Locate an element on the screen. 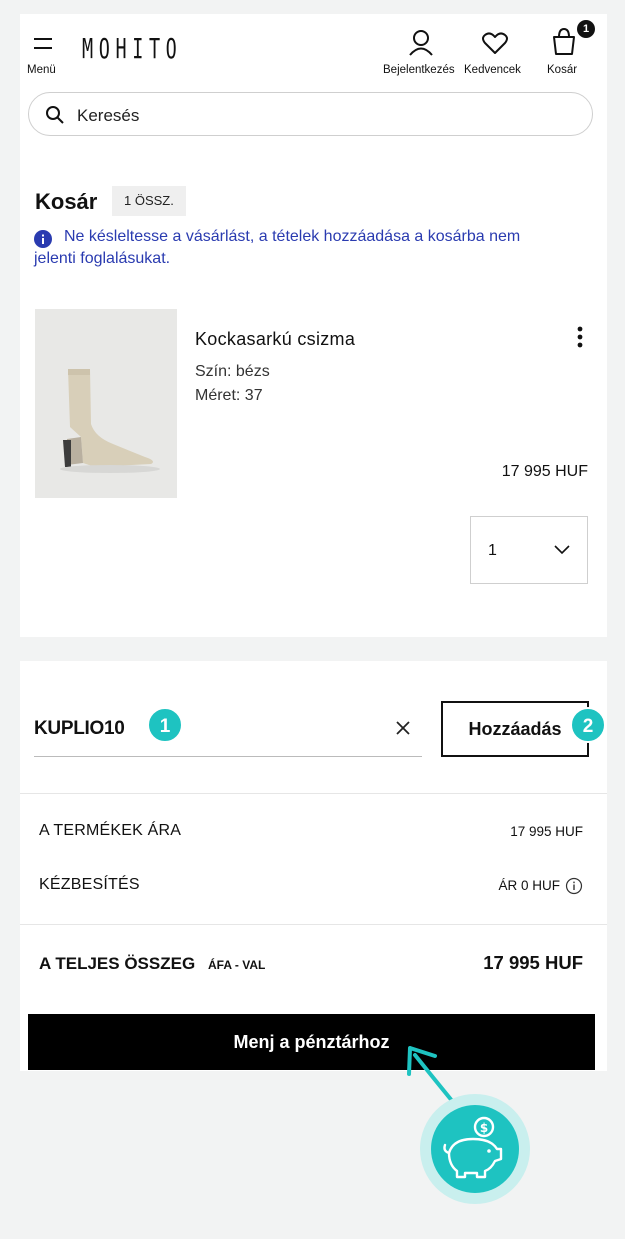 Image resolution: width=625 pixels, height=1239 pixels. search-input: Keresés is located at coordinates (310, 114).